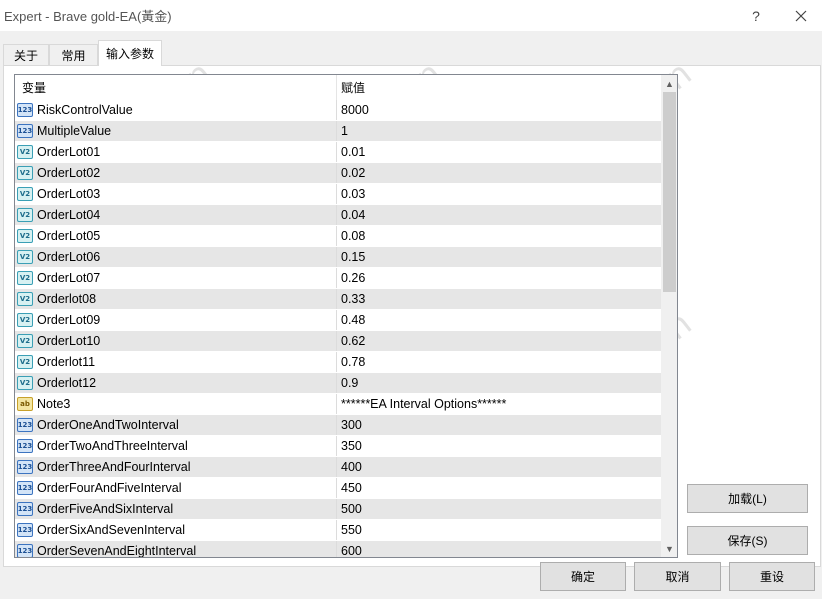 Image resolution: width=822 pixels, height=599 pixels. What do you see at coordinates (499, 194) in the screenshot?
I see `value-cell: 0.03` at bounding box center [499, 194].